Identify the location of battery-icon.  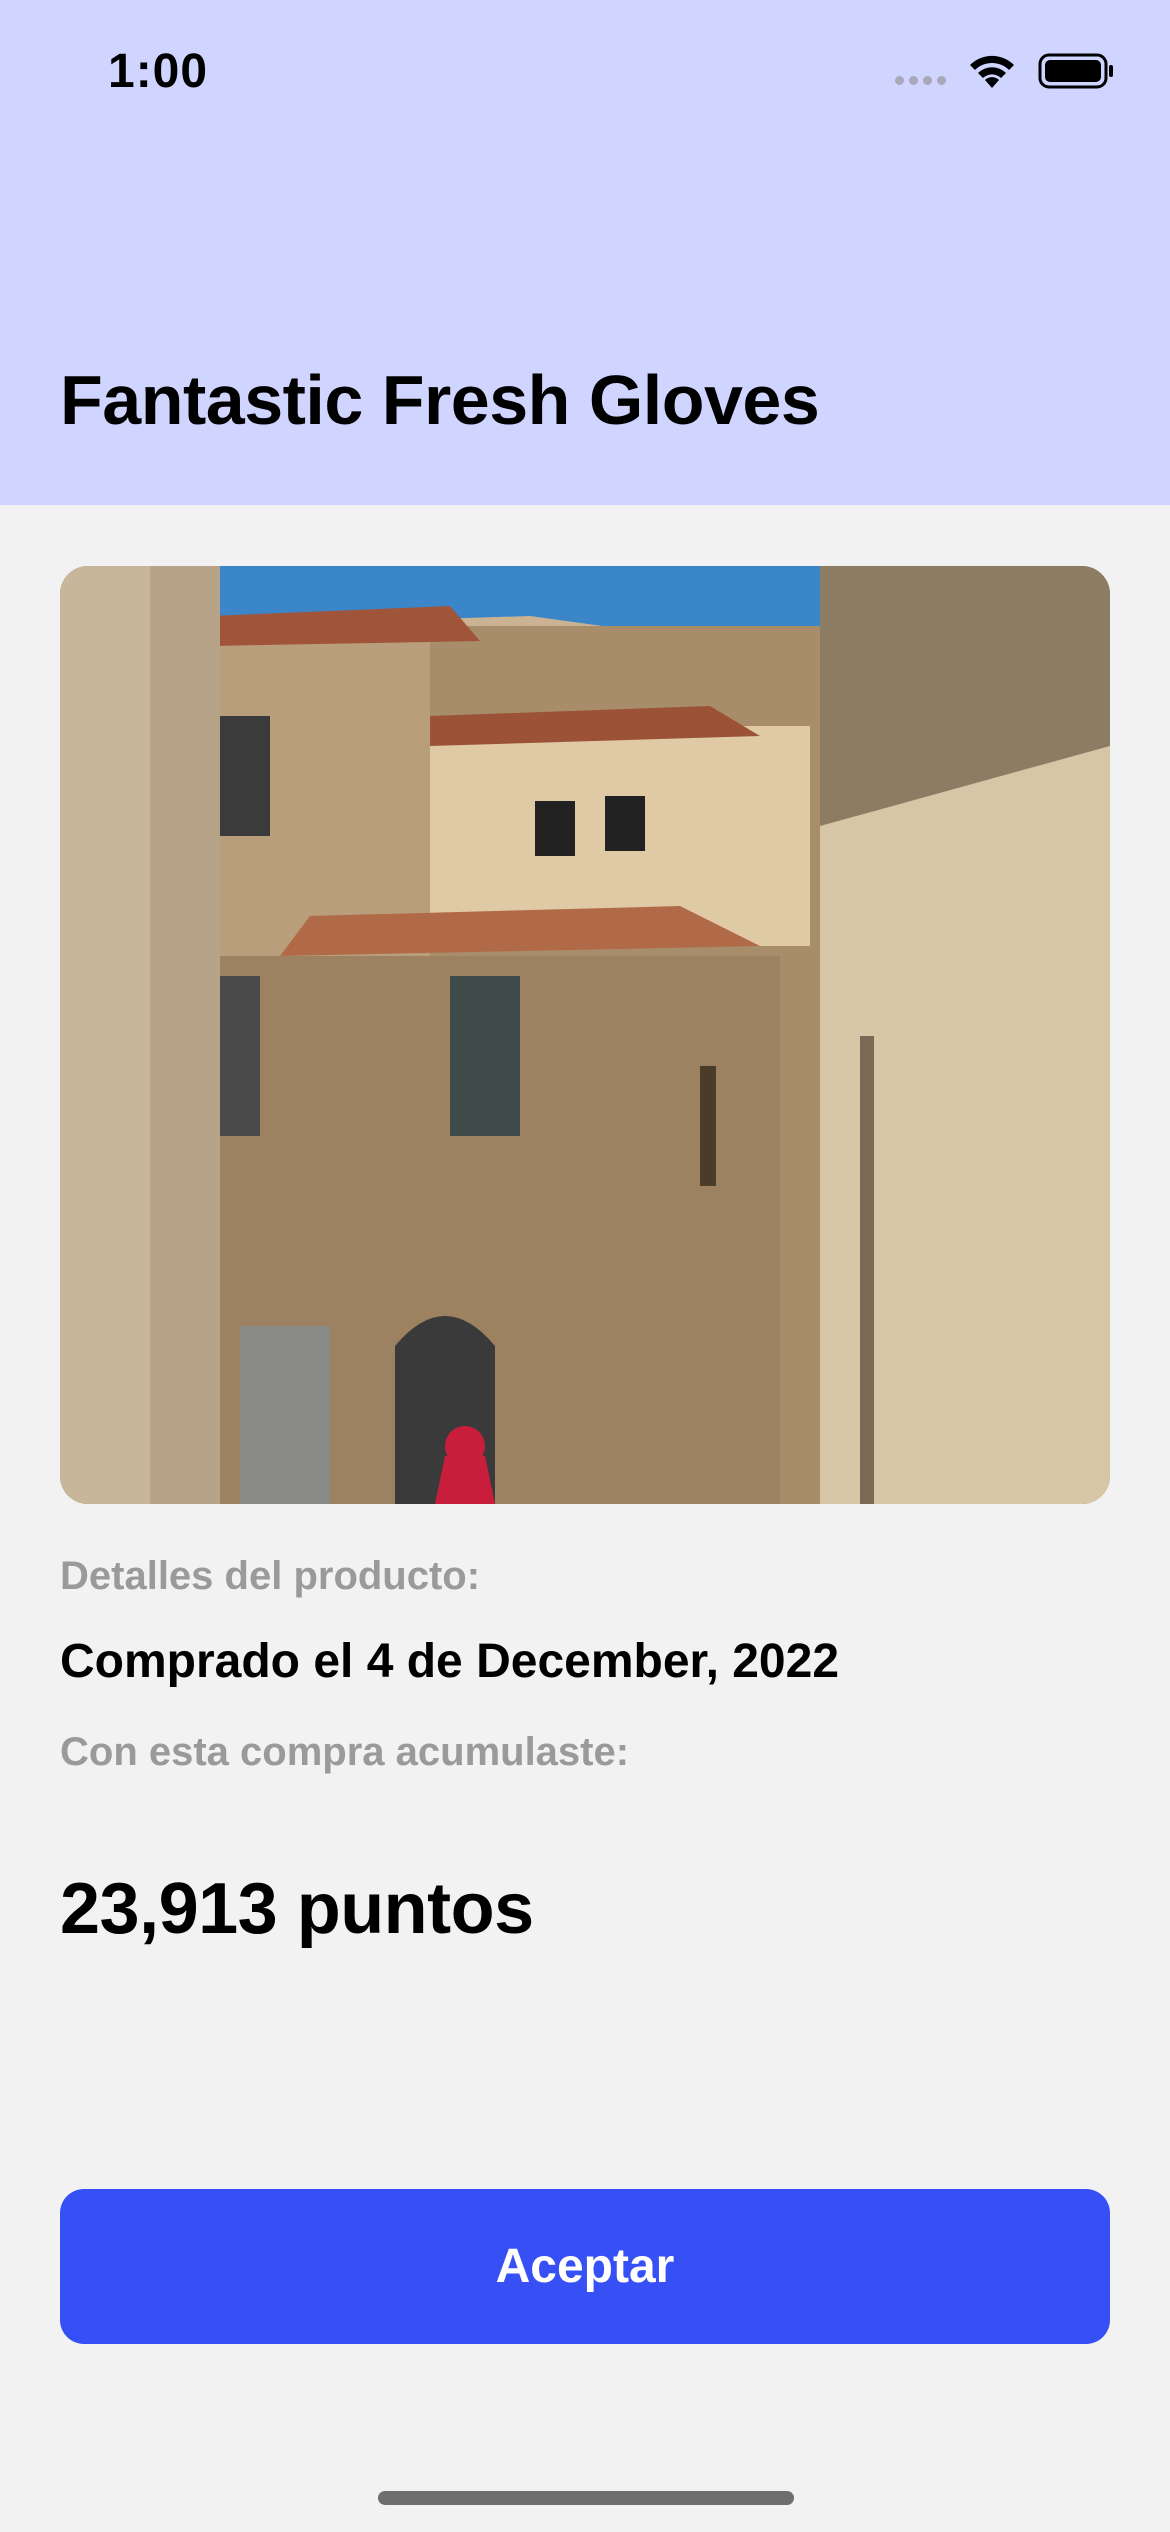
(1075, 71).